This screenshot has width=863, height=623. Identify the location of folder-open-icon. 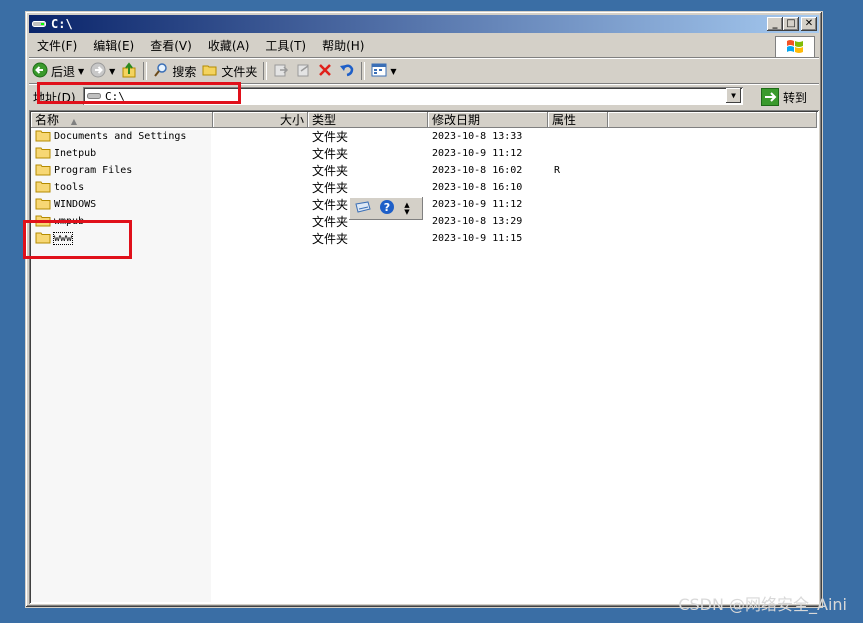
(210, 71).